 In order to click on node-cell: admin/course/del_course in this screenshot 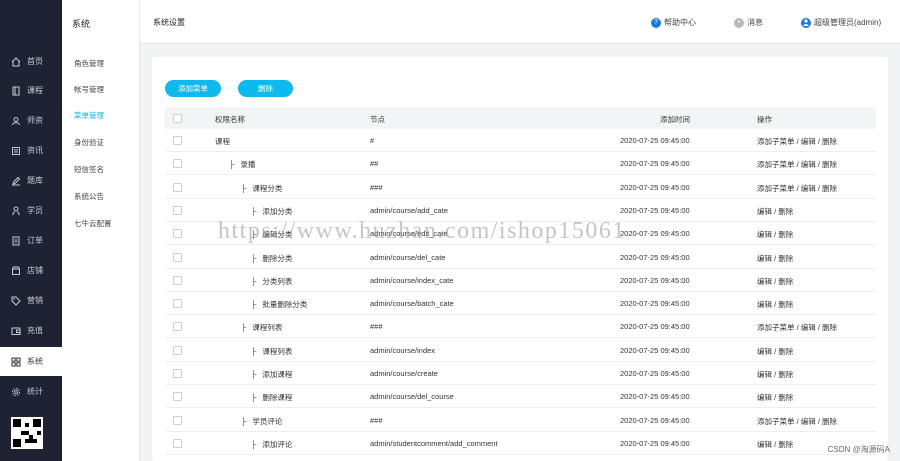, I will do `click(412, 397)`.